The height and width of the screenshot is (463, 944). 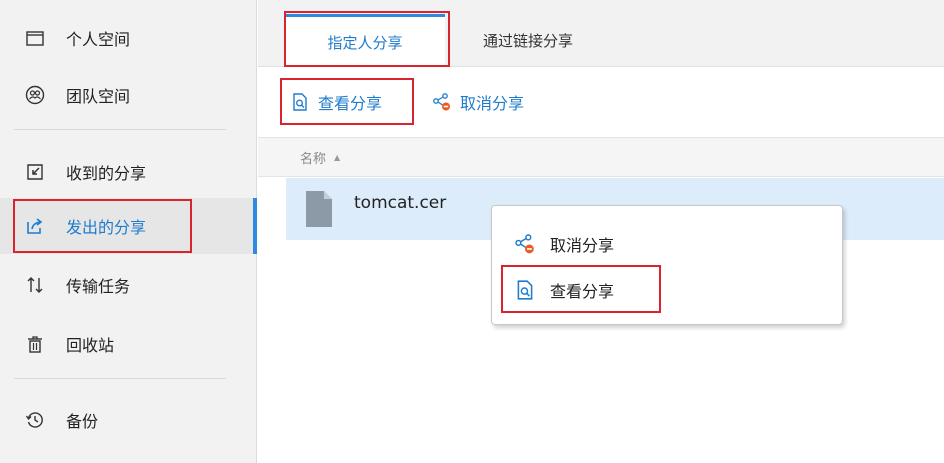 I want to click on sidebar-item-label: 团队空间, so click(x=98, y=96).